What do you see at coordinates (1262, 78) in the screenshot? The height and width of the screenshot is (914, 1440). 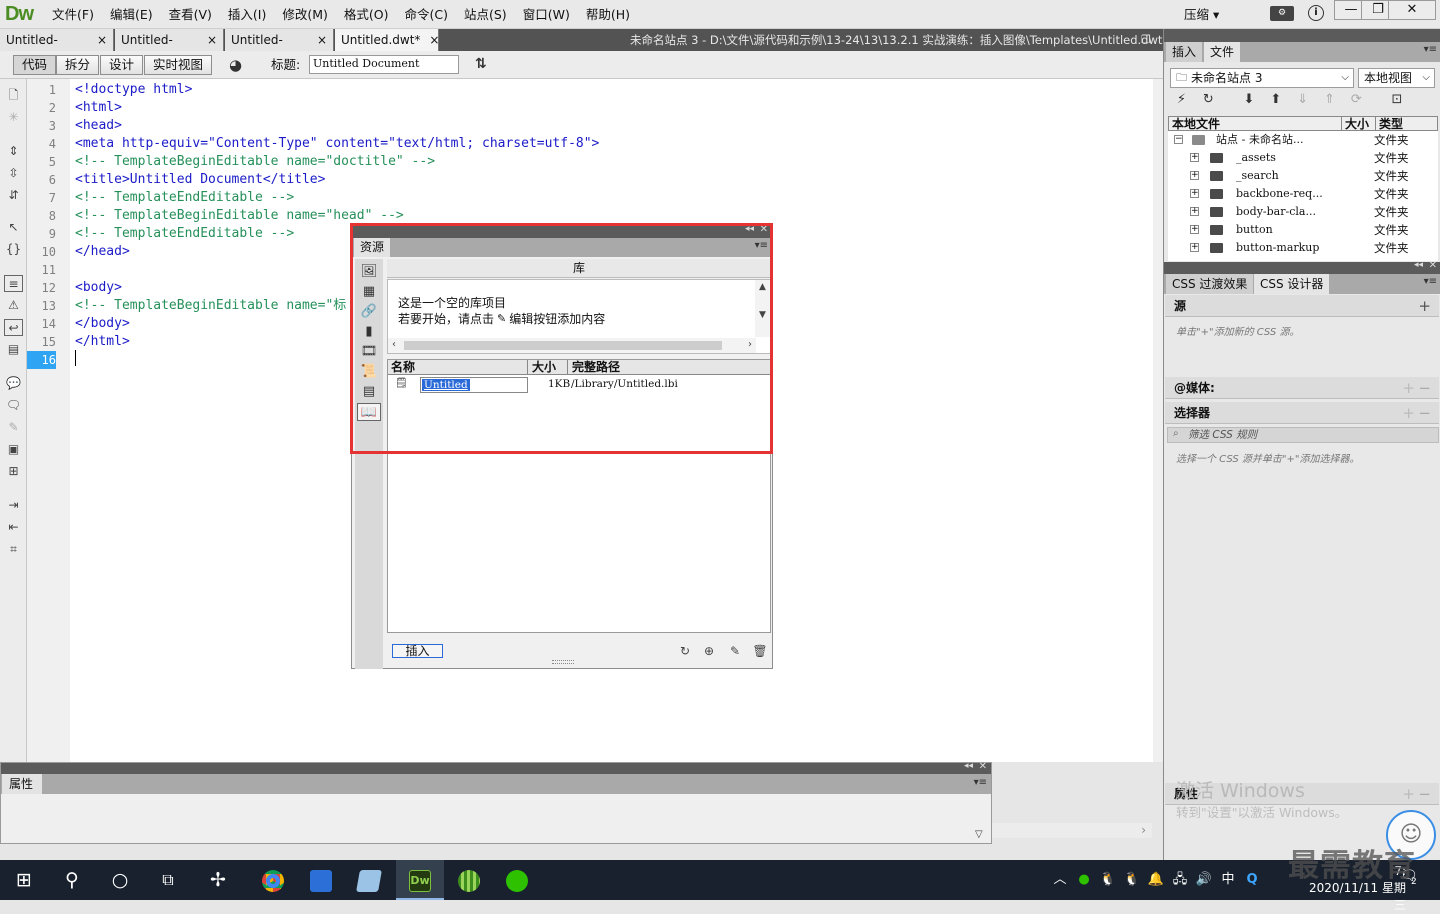 I see `site-select: 🗀 未命名站点 3 ⌵` at bounding box center [1262, 78].